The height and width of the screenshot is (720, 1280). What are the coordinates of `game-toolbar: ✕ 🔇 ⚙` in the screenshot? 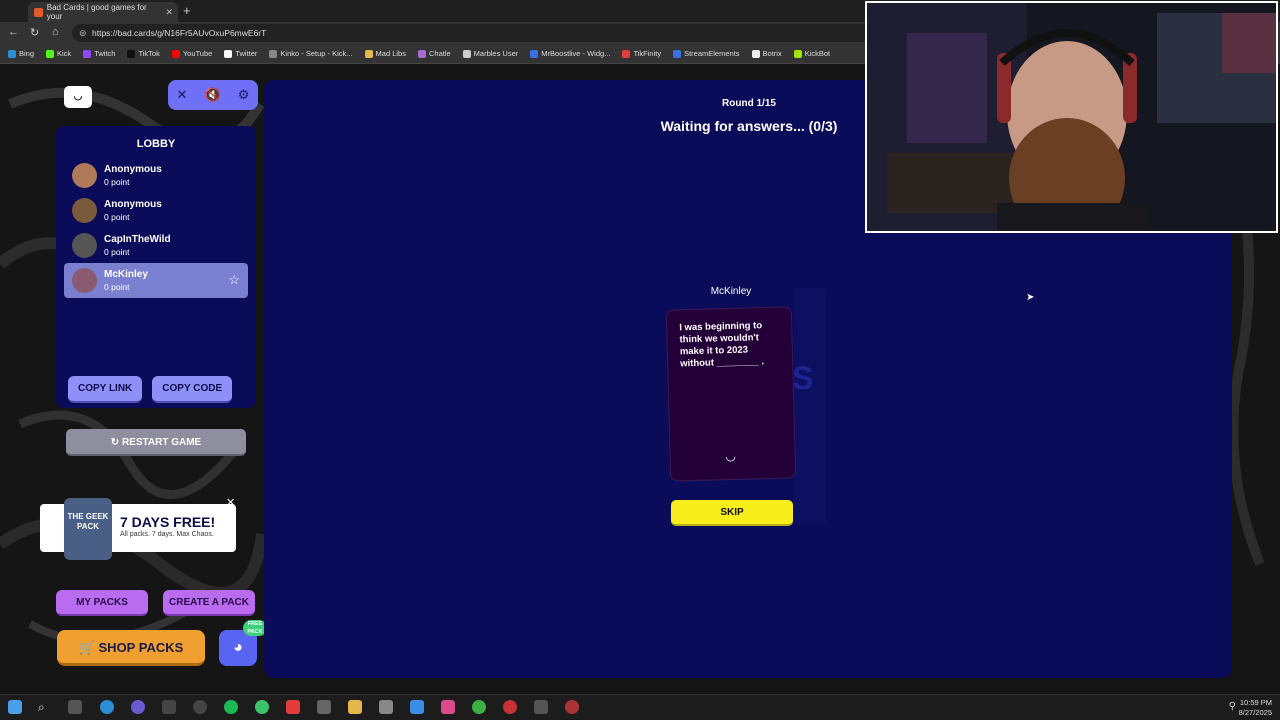 It's located at (213, 95).